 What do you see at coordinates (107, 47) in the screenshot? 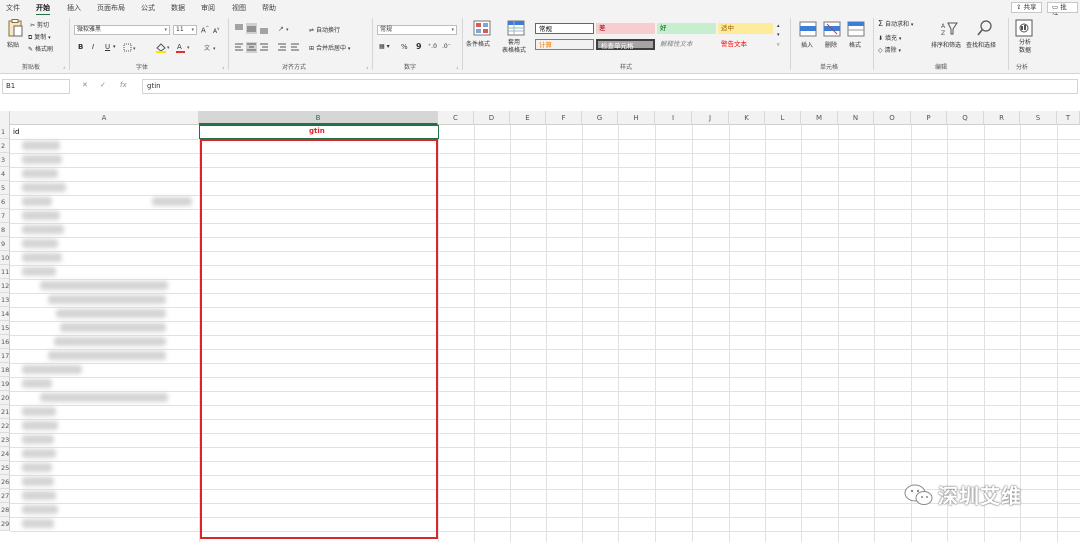
I see `underline-button: U` at bounding box center [107, 47].